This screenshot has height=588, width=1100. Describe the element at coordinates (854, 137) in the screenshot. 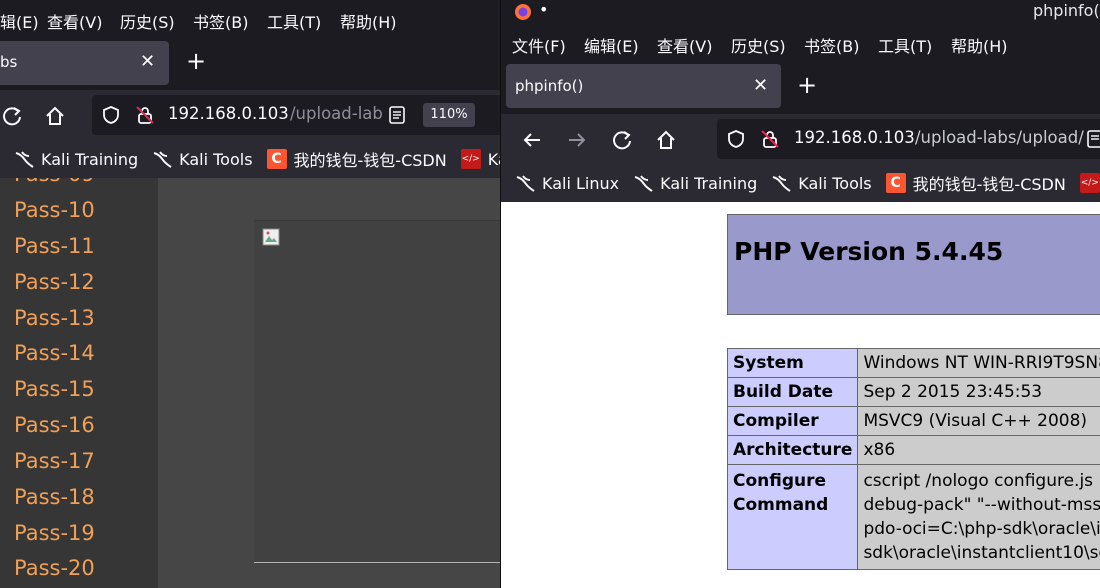

I see `url-host: 192.168.0.103` at that location.